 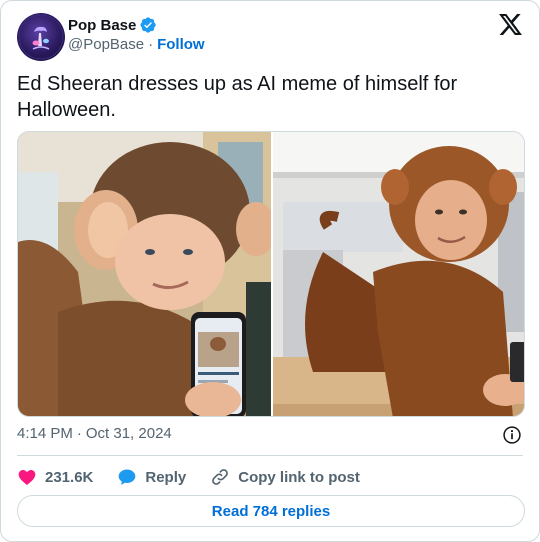 I want to click on reply-button: Reply, so click(x=151, y=477).